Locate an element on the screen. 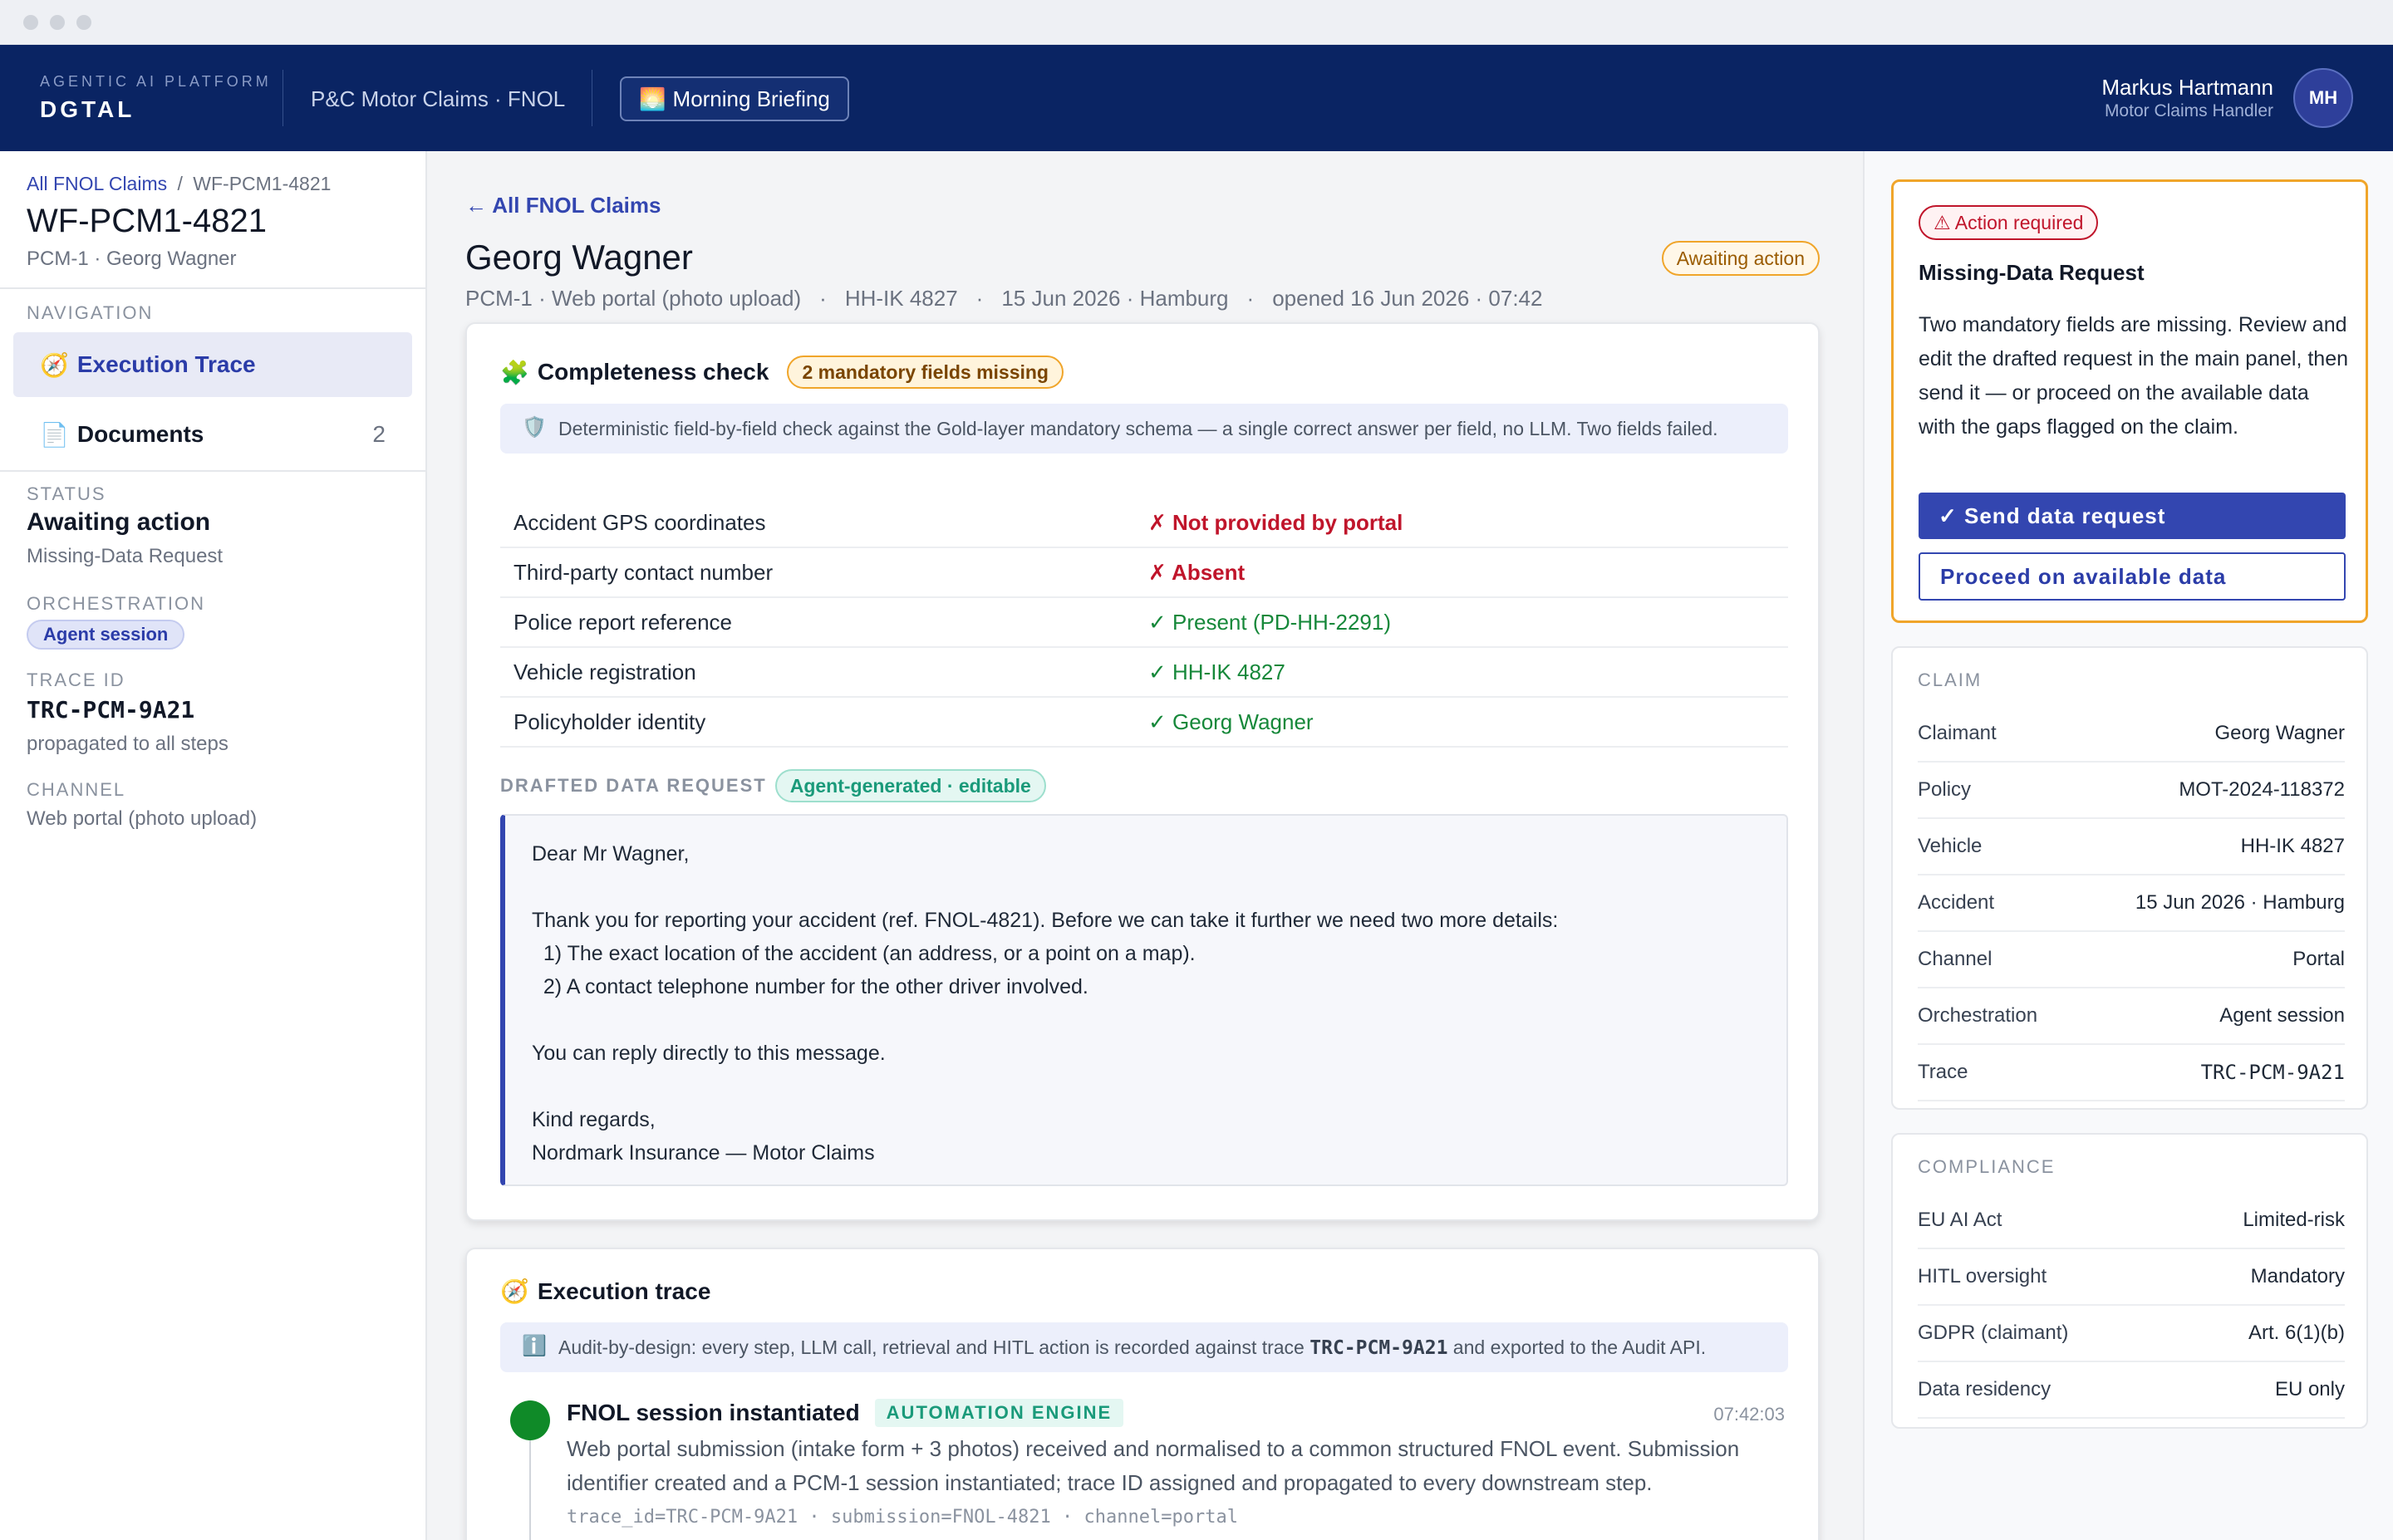 This screenshot has width=2393, height=1540. field-value: ✓ Present (PD-HH-2291) is located at coordinates (1269, 622).